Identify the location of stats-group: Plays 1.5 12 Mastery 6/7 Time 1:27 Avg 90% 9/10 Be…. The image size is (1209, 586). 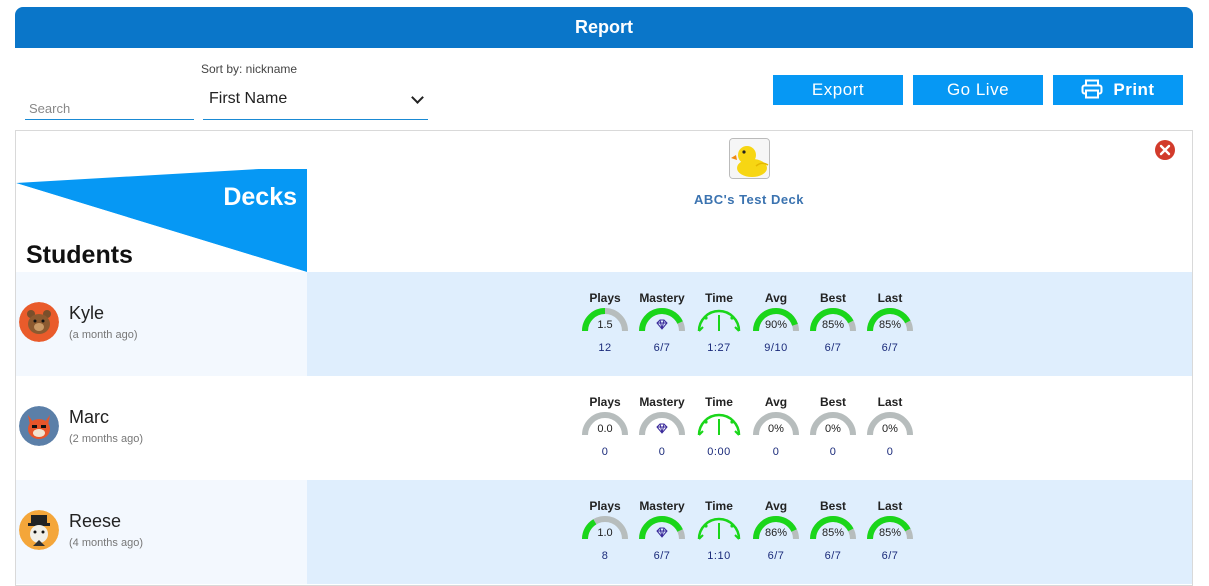
(747, 325).